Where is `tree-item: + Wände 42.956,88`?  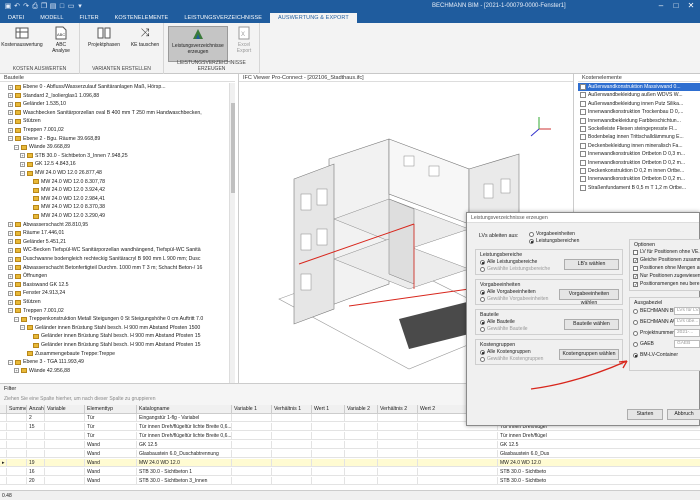
tree-item: + Wände 42.956,88 is located at coordinates (42, 371).